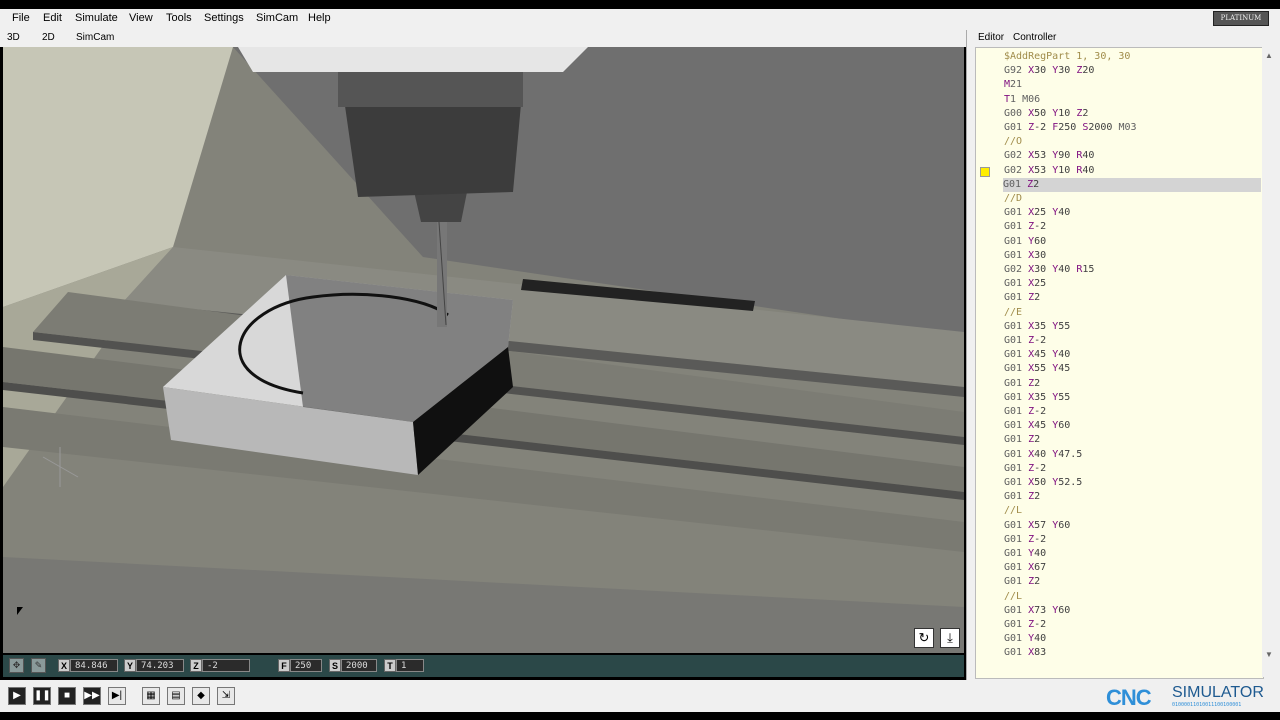 The image size is (1280, 720). I want to click on stop-button: ■, so click(67, 696).